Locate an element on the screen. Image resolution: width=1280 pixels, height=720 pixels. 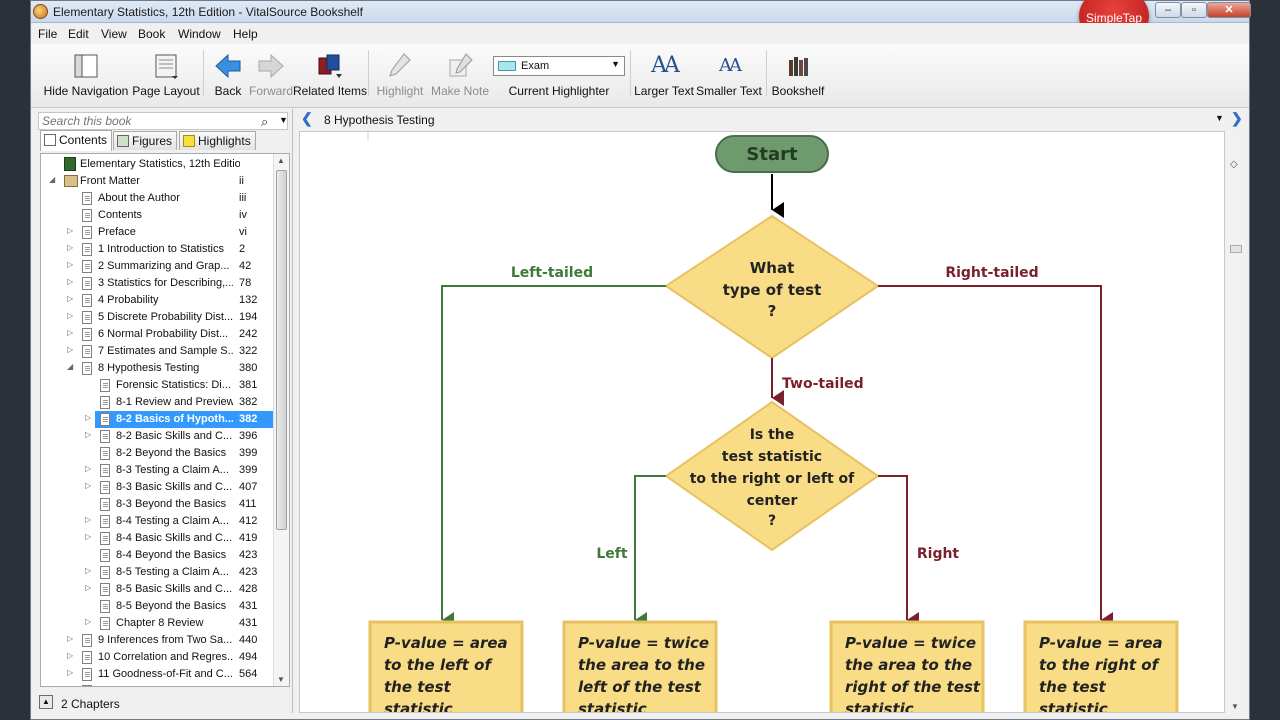
toc-item: 8-2 Beyond the Basics 399 is located at coordinates (157, 453).